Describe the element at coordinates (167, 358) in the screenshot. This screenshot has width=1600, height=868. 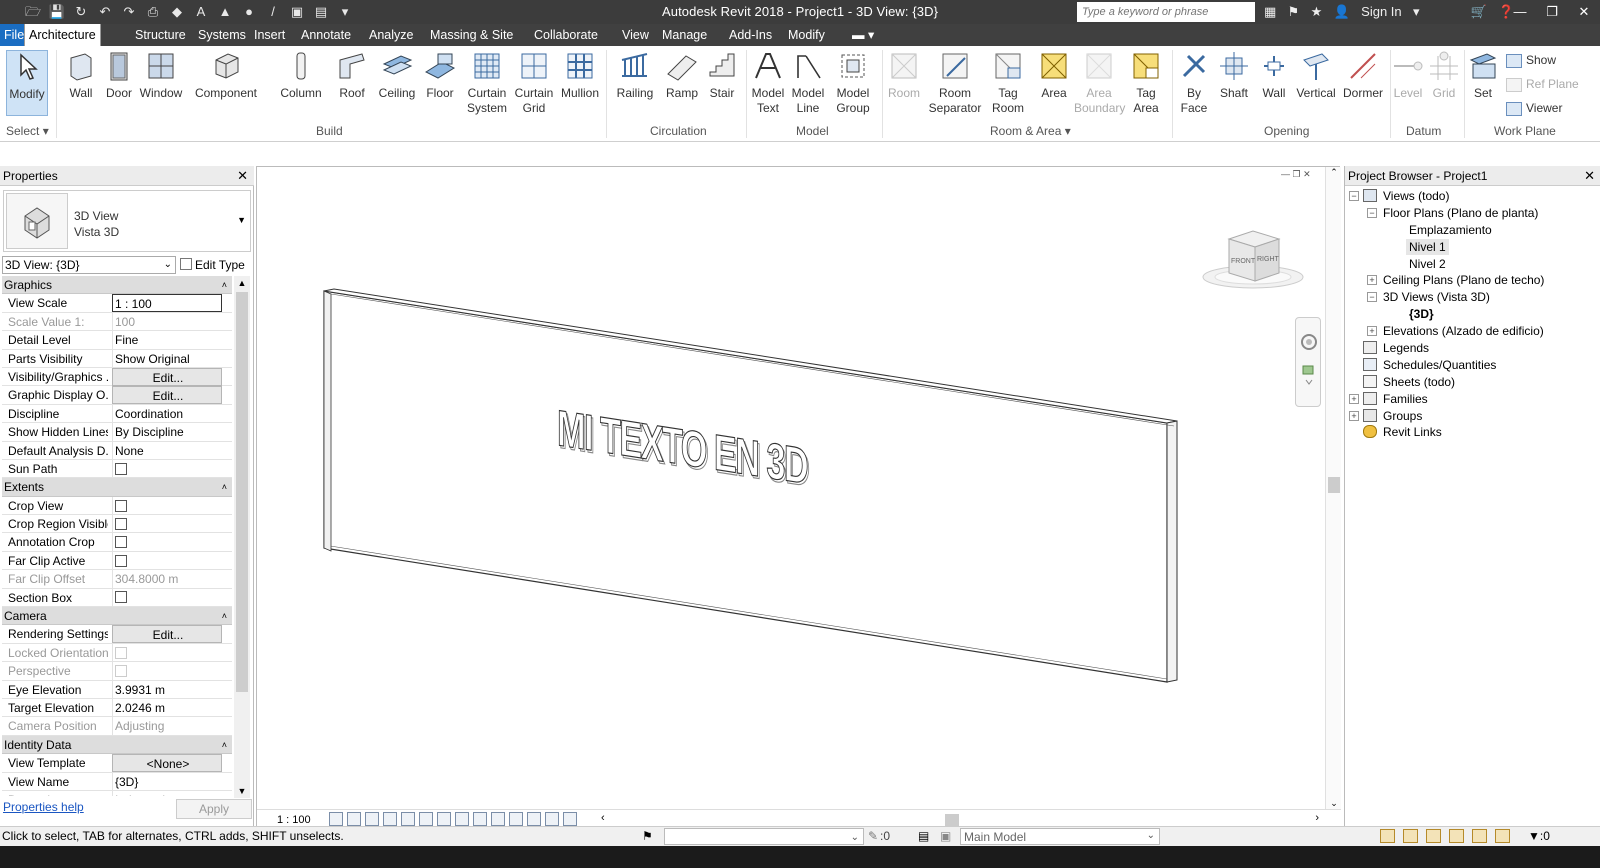
I see `property-value: Show Original` at that location.